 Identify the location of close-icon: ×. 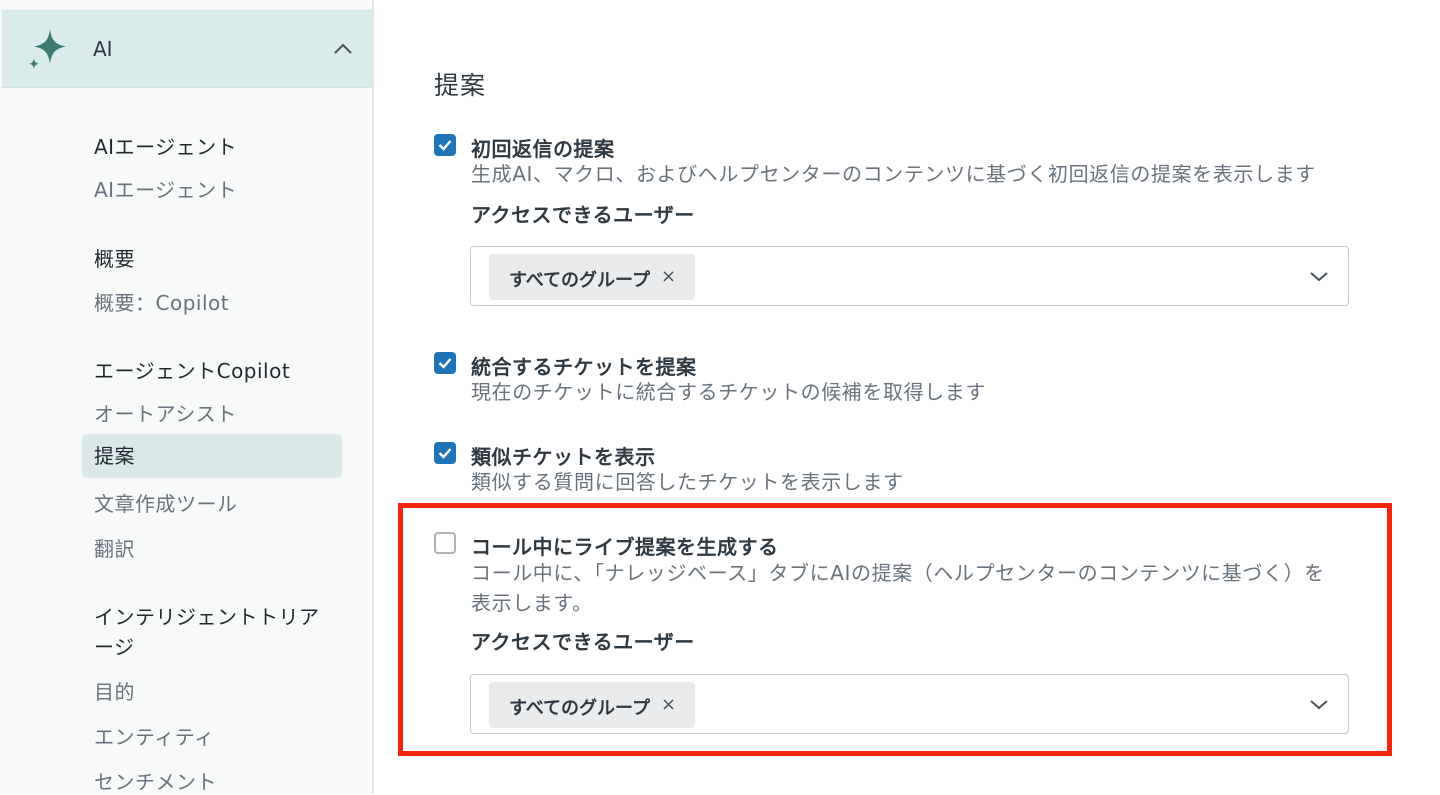
(668, 276).